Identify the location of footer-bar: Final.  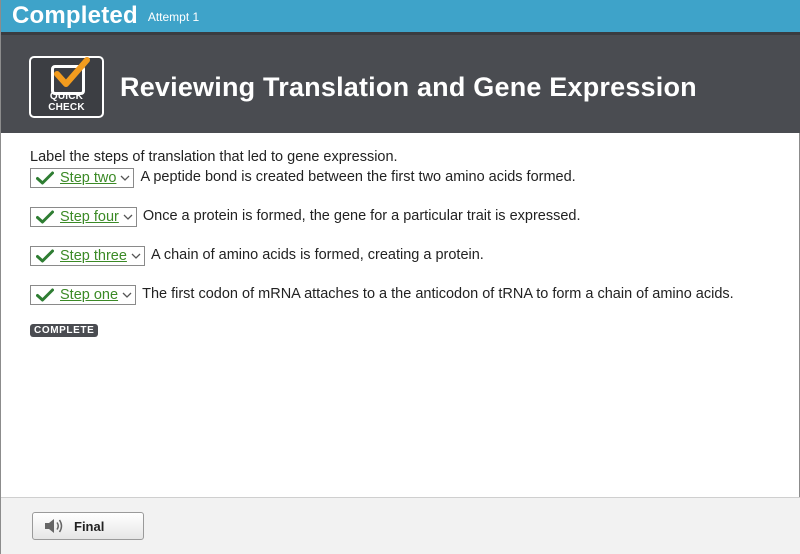
(400, 525).